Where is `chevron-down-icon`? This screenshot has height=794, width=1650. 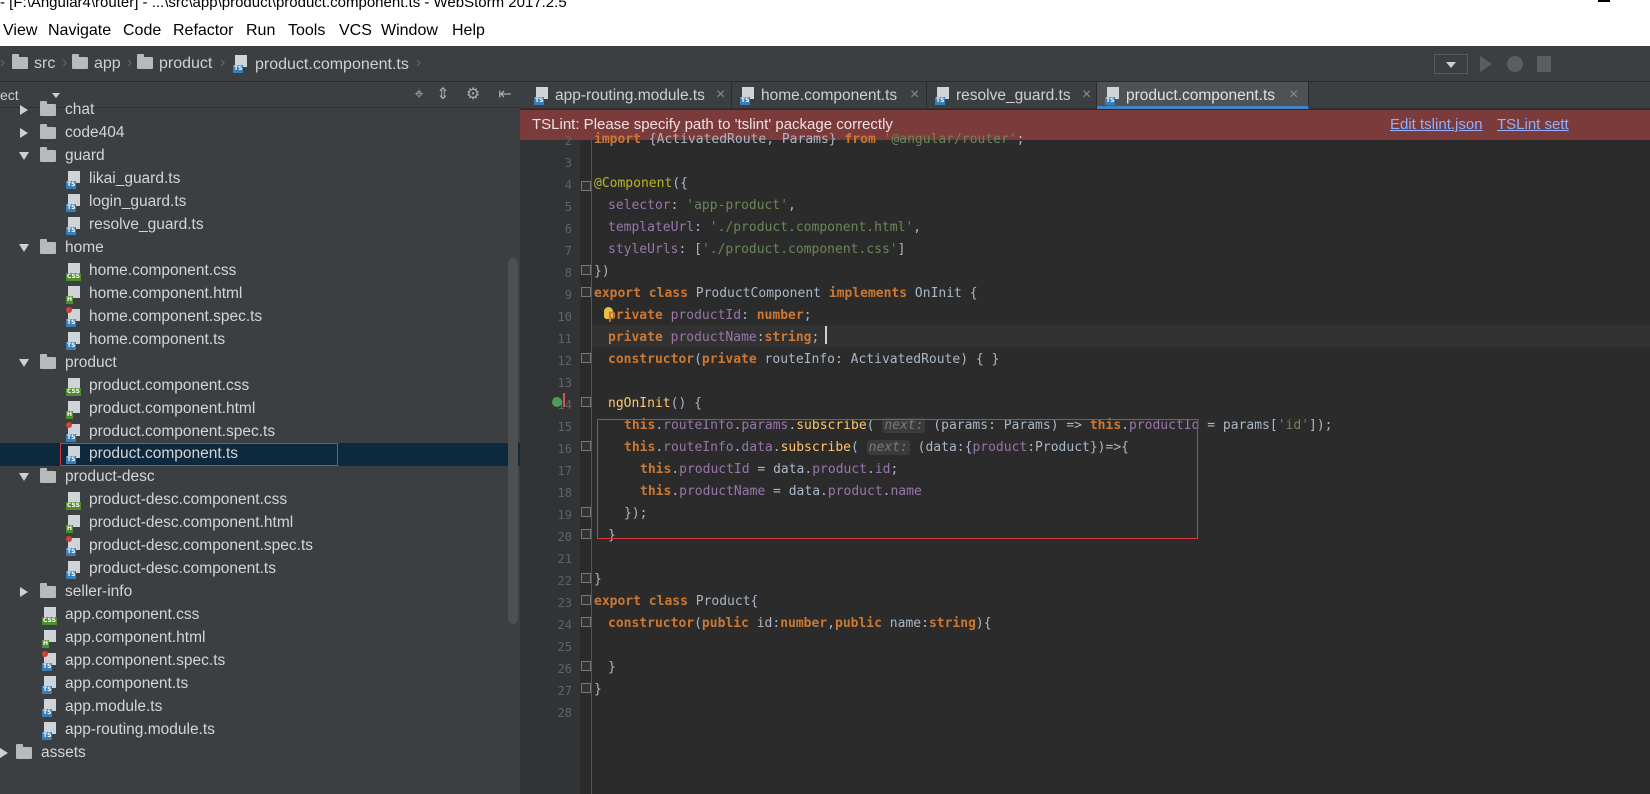
chevron-down-icon is located at coordinates (56, 95).